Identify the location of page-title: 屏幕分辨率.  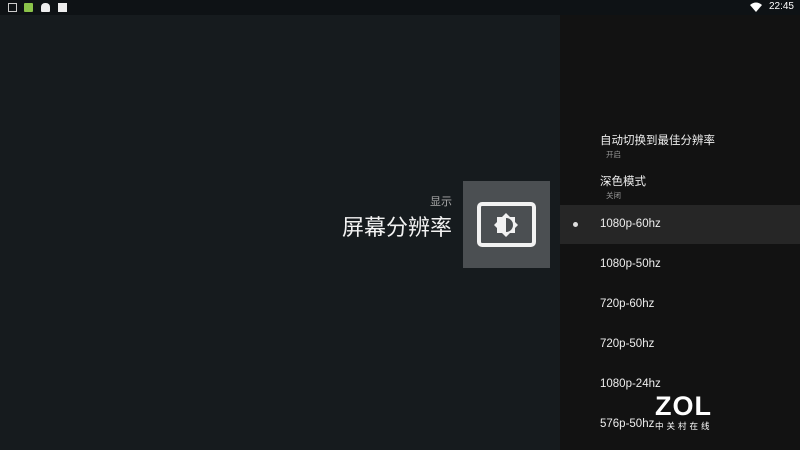
(396, 227).